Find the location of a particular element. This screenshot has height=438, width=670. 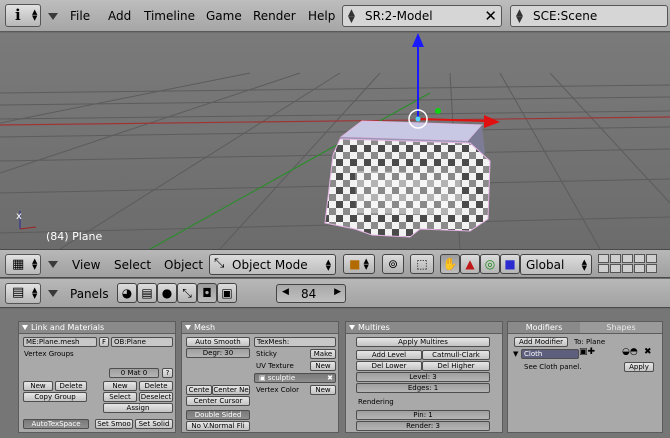

pin-field: Pin: 1 is located at coordinates (423, 415).